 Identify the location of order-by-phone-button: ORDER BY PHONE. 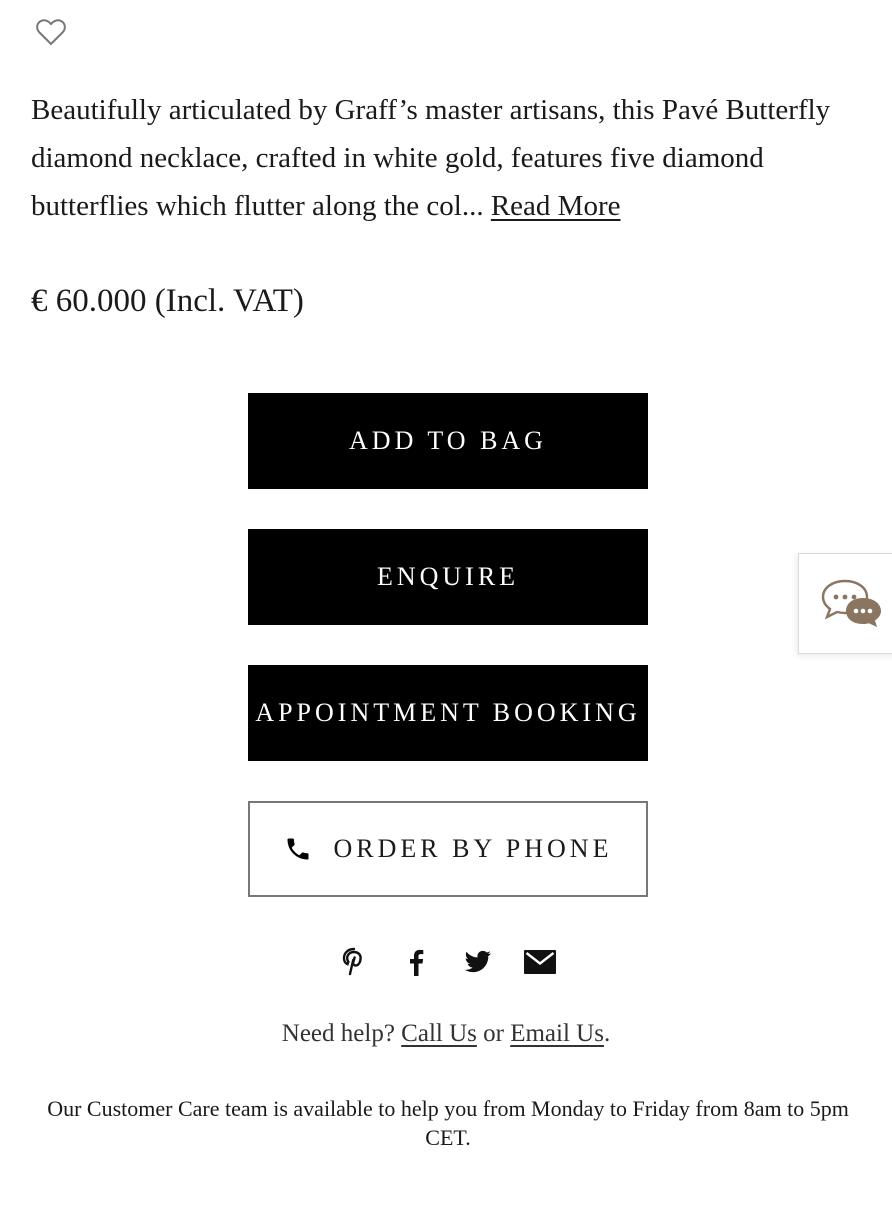
(448, 849).